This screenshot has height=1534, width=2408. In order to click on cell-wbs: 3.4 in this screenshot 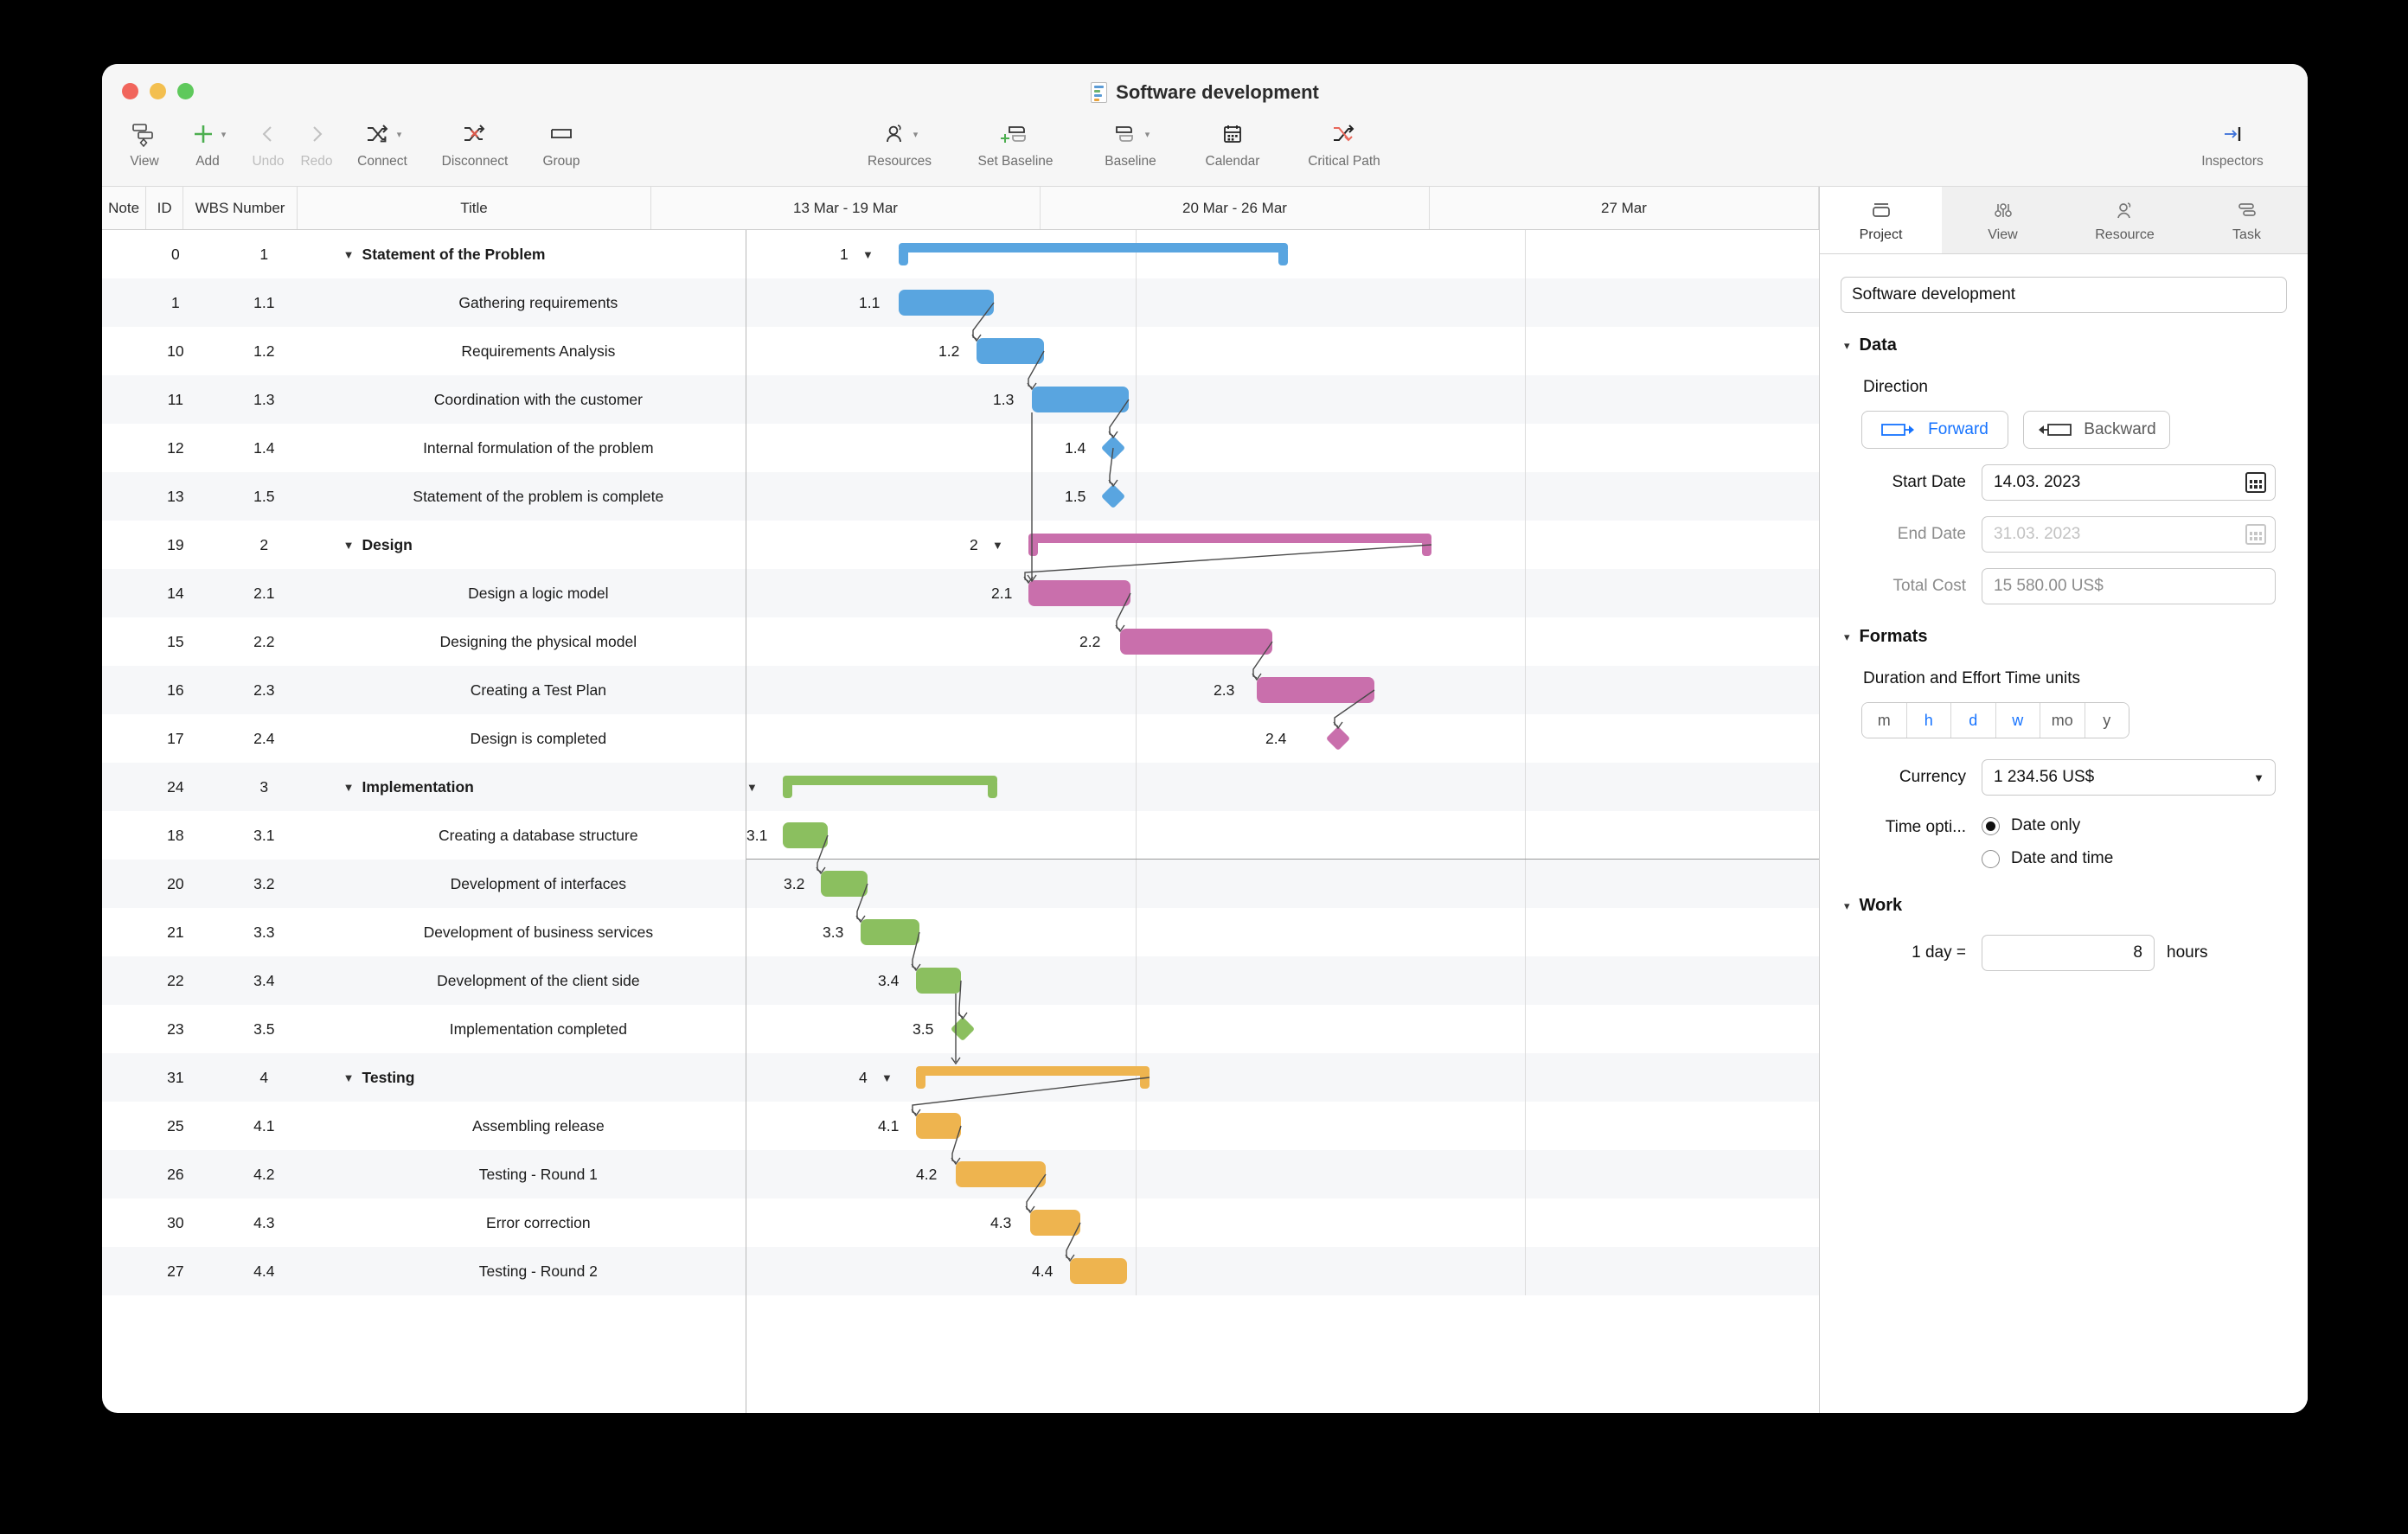, I will do `click(264, 981)`.